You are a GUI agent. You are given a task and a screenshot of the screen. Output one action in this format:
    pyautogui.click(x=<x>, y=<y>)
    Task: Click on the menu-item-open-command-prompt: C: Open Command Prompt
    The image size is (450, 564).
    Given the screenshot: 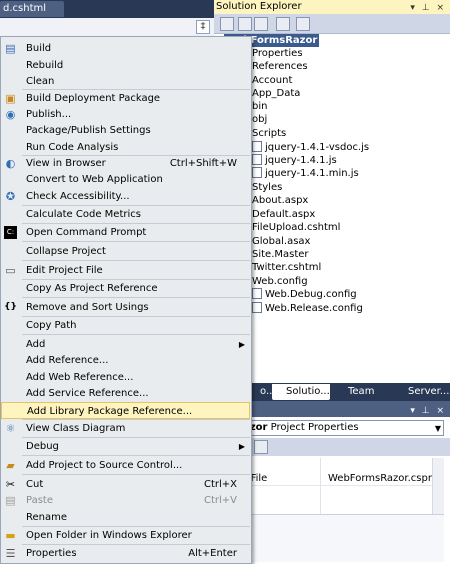 What is the action you would take?
    pyautogui.click(x=126, y=232)
    